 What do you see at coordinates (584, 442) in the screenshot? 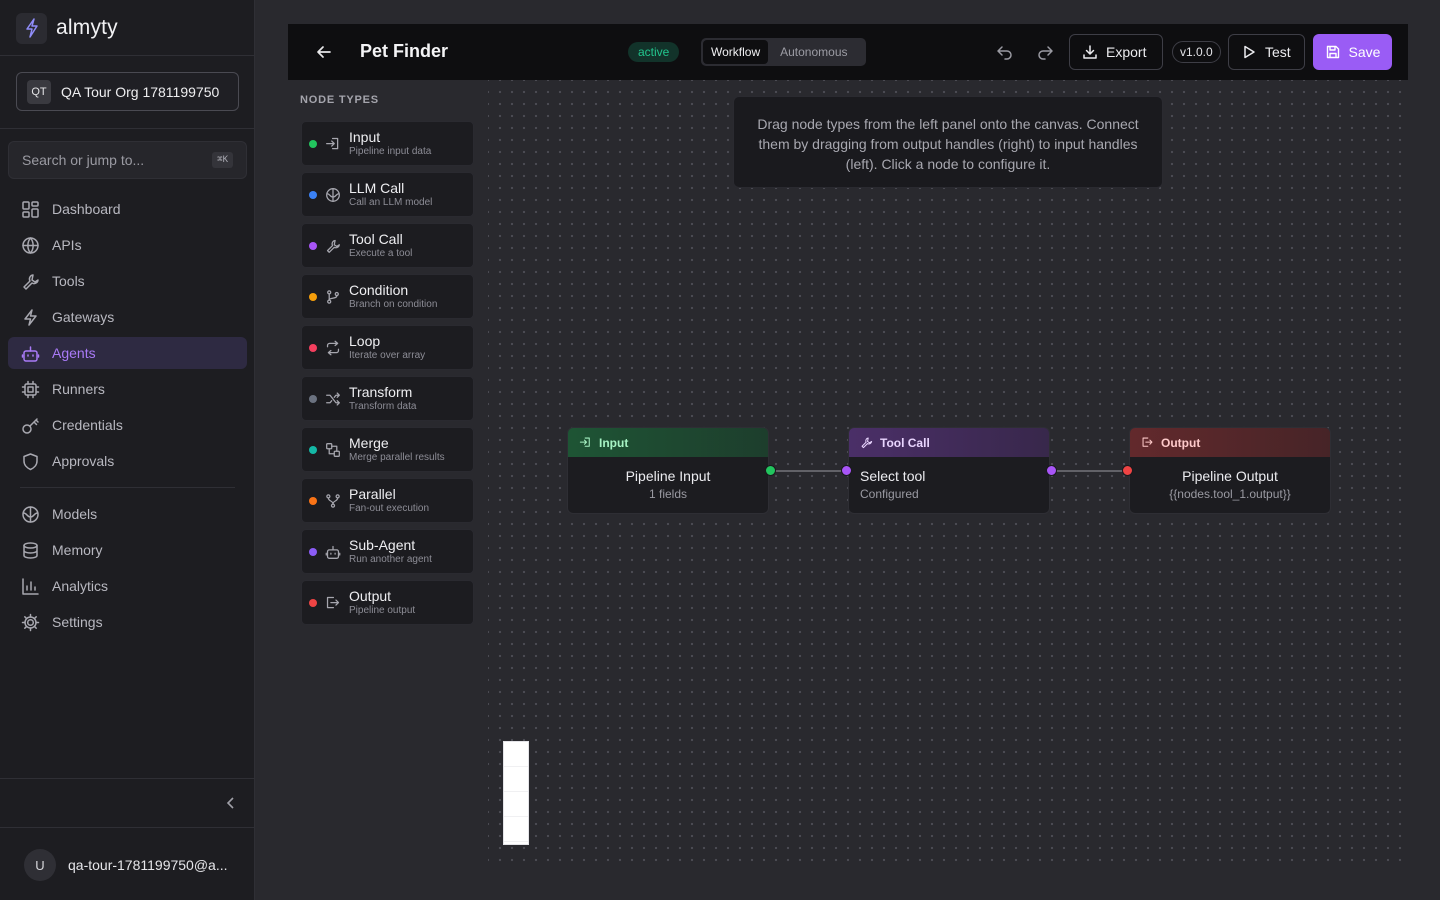
I see `input-icon` at bounding box center [584, 442].